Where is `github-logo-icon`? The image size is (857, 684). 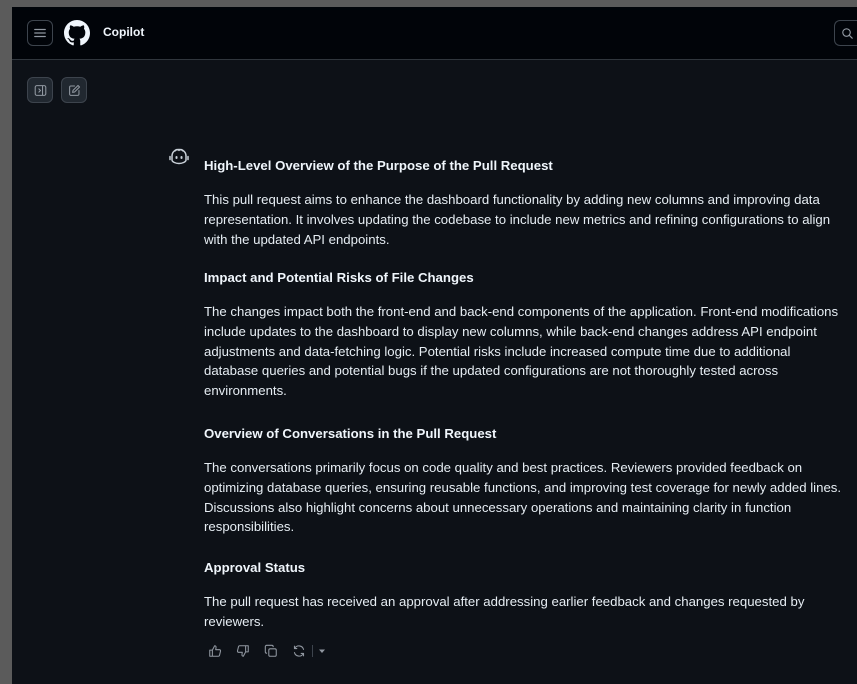 github-logo-icon is located at coordinates (77, 33).